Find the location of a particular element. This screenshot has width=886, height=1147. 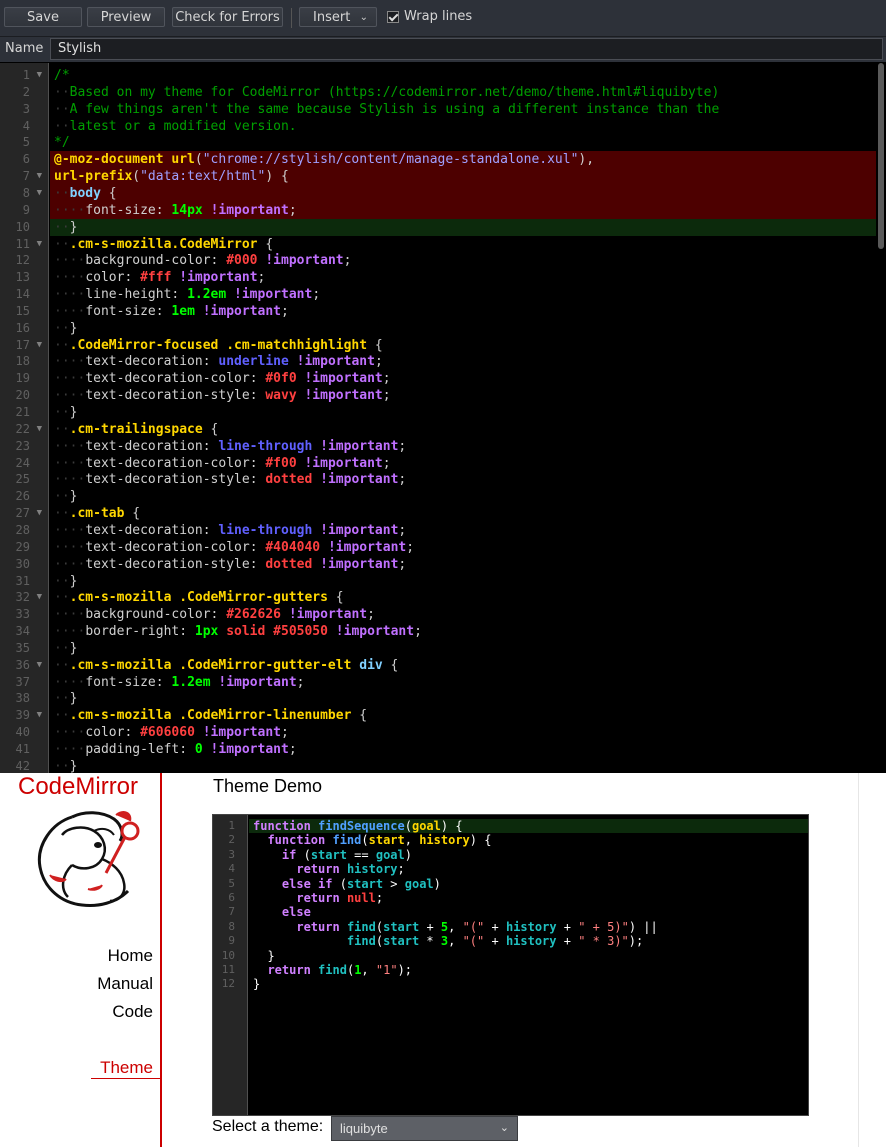

code-line: ··.cm-tab { is located at coordinates (463, 513).